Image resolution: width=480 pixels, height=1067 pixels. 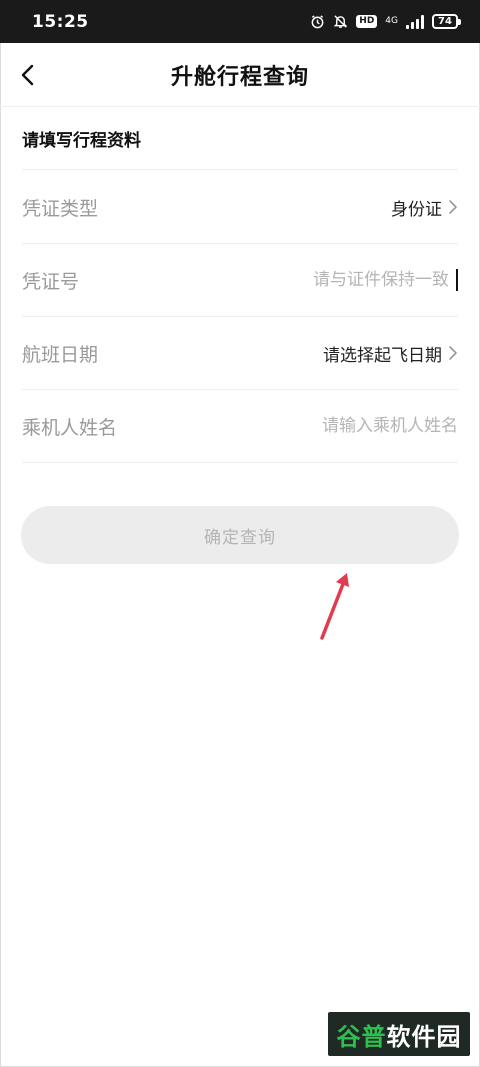 What do you see at coordinates (60, 354) in the screenshot?
I see `flight-date-label: 航班日期` at bounding box center [60, 354].